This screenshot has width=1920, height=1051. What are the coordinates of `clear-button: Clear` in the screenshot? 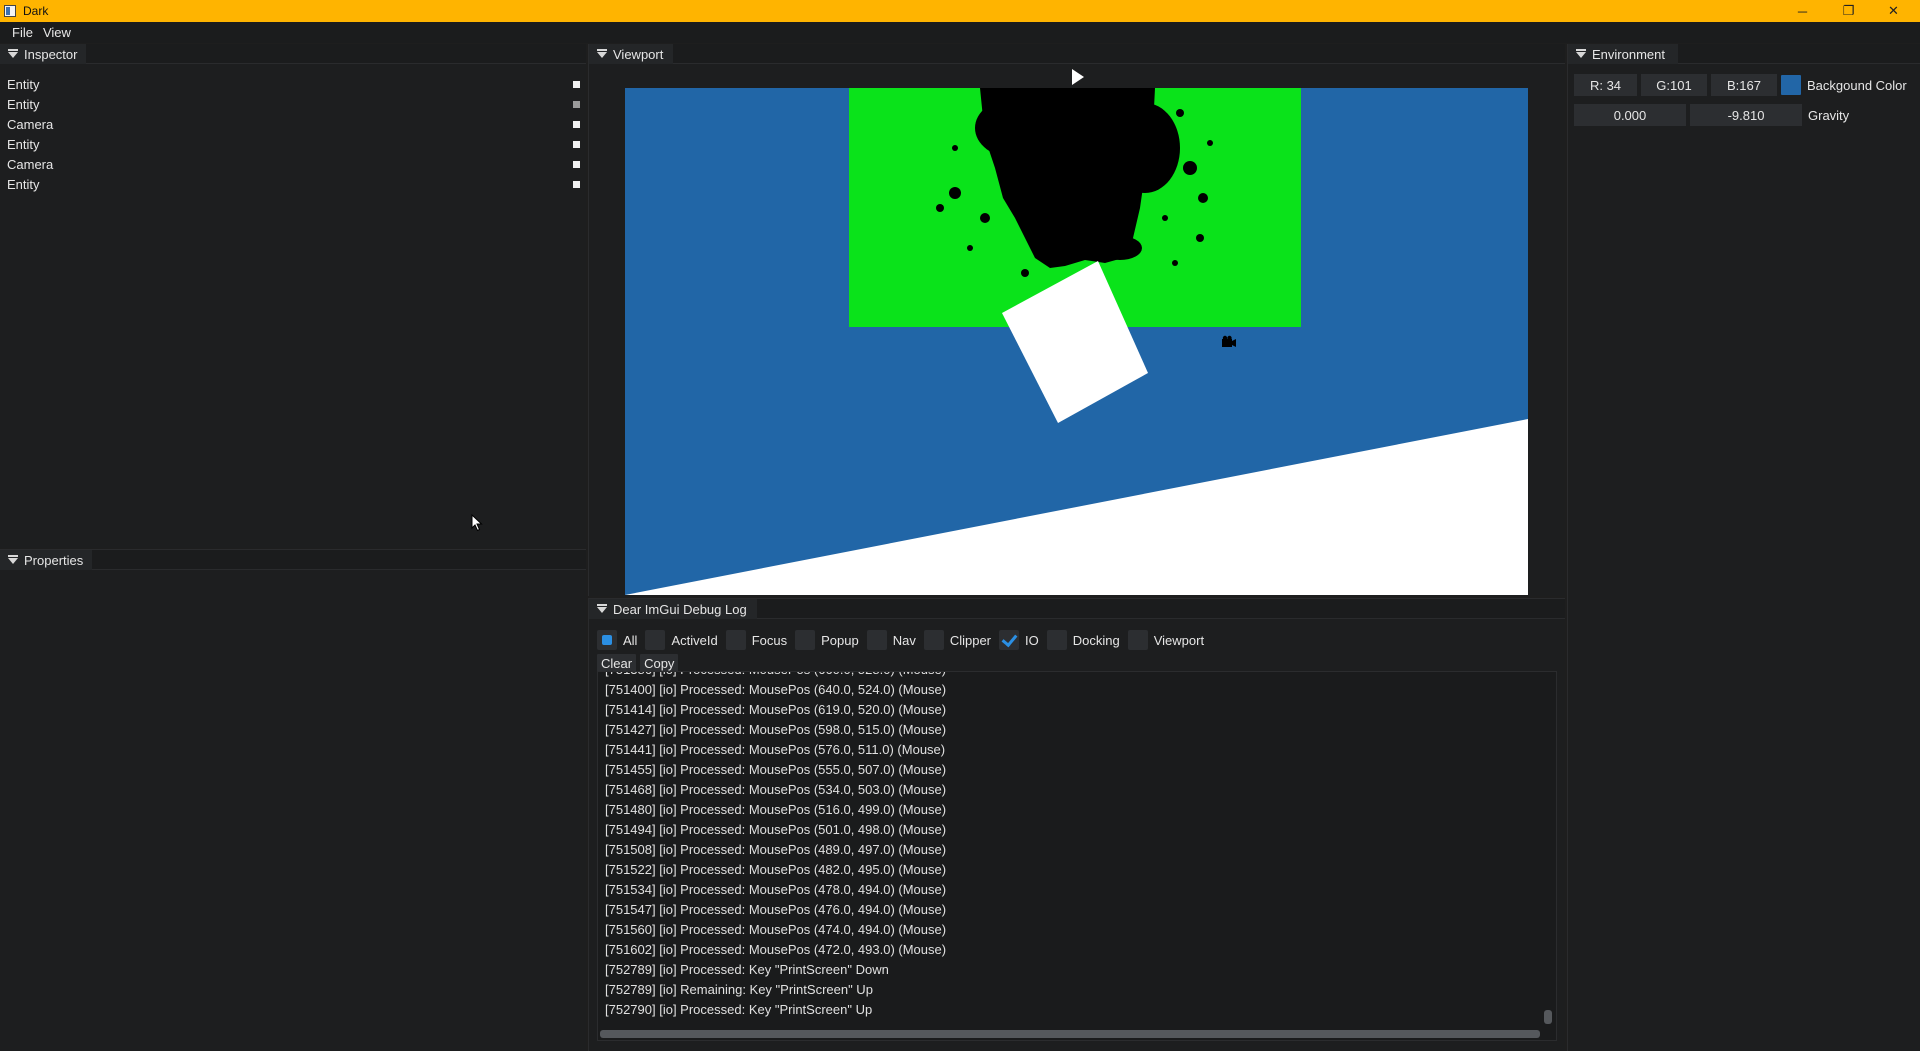 It's located at (617, 663).